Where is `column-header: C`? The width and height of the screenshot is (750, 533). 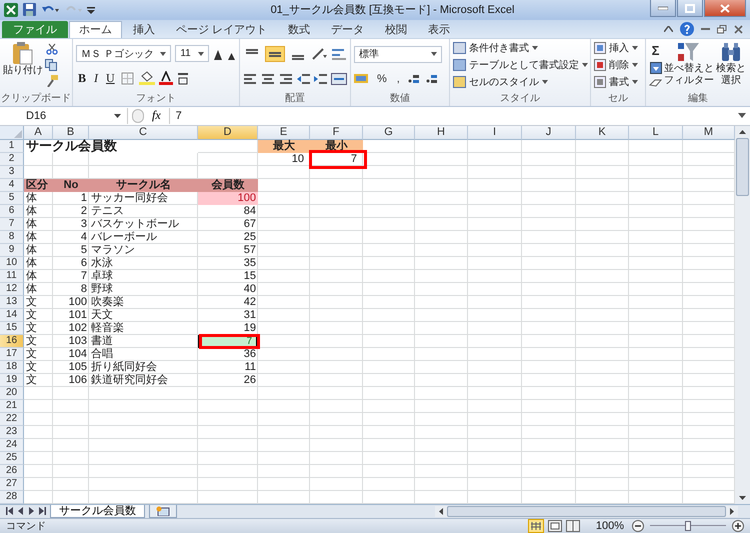 column-header: C is located at coordinates (143, 133).